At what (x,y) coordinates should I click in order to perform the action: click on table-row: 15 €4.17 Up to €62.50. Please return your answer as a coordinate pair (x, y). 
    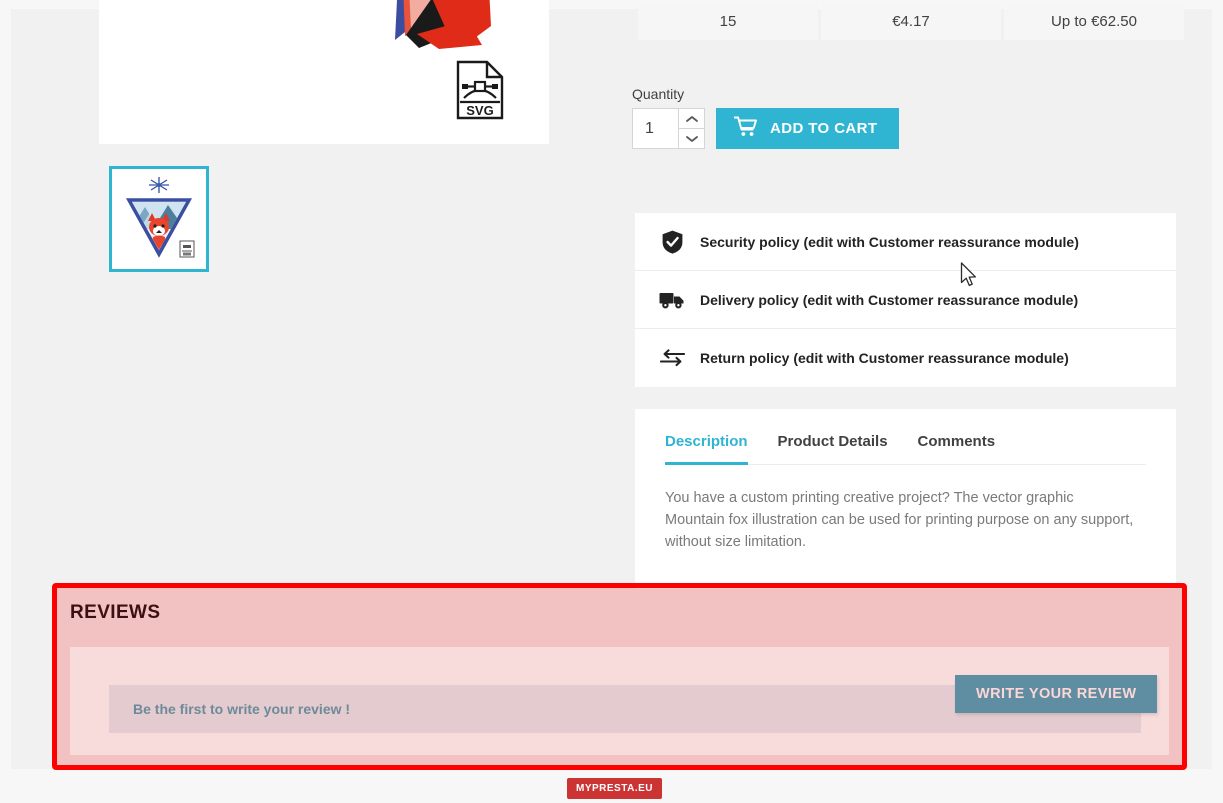
    Looking at the image, I should click on (911, 21).